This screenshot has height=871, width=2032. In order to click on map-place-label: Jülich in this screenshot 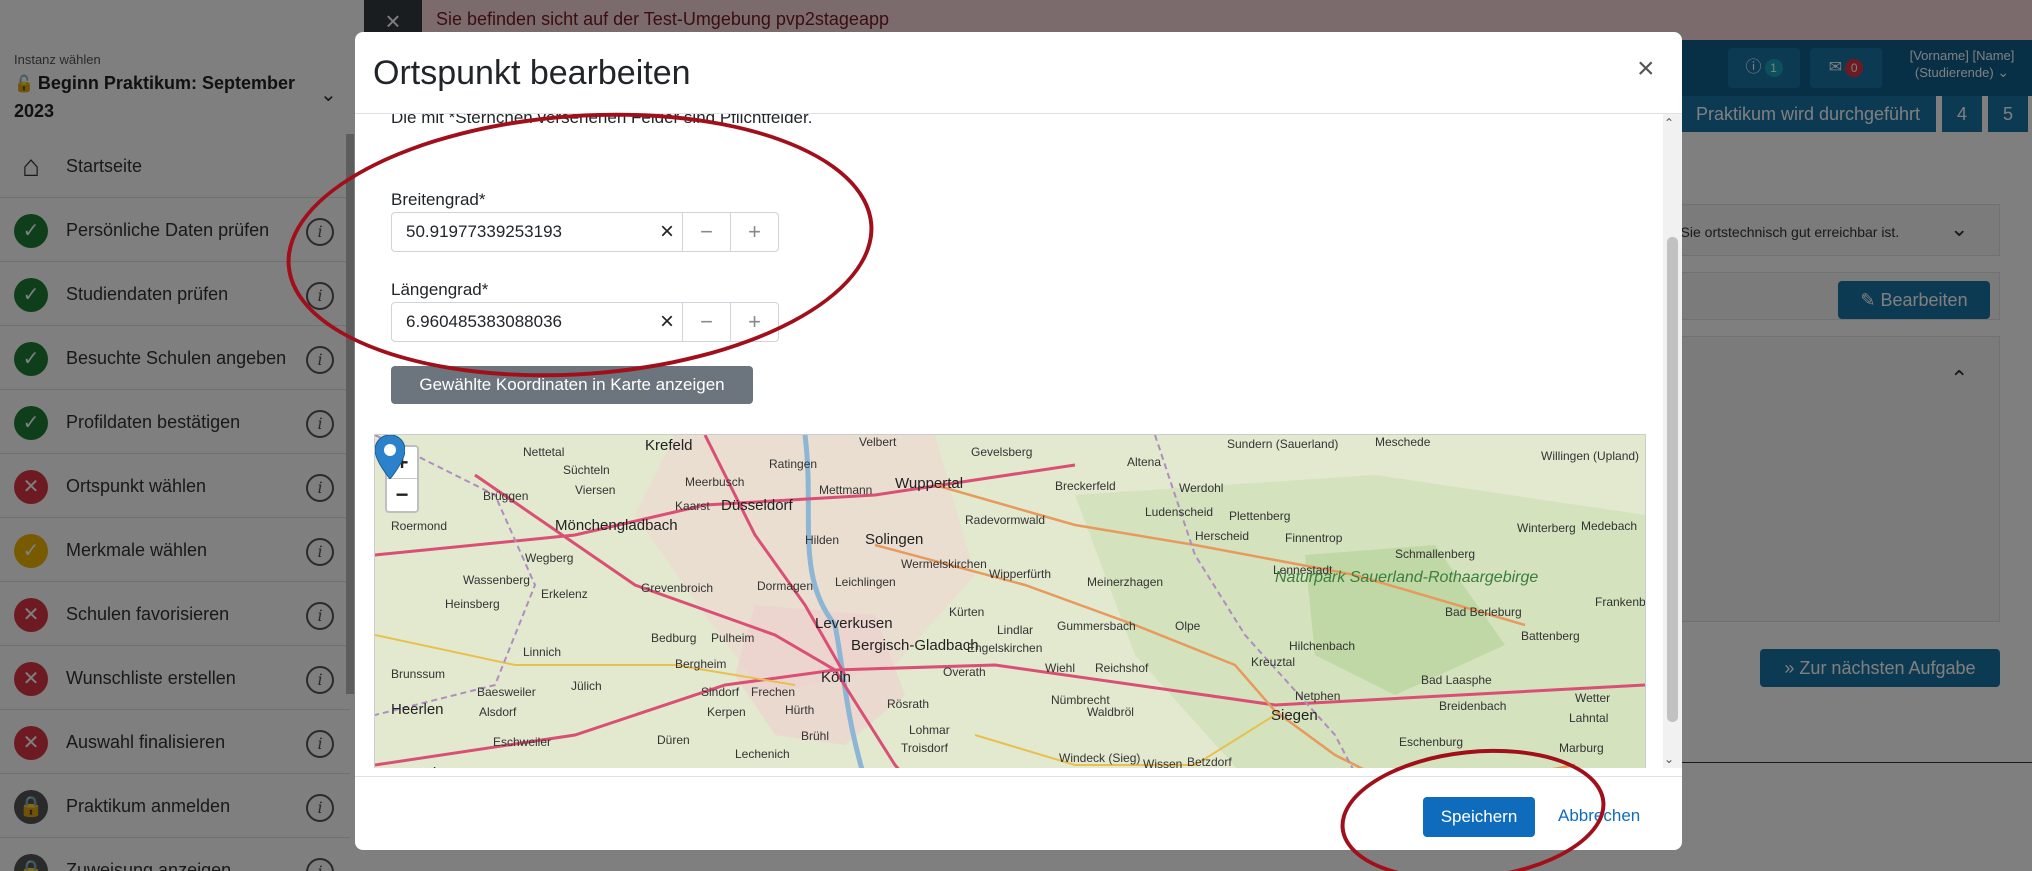, I will do `click(586, 686)`.